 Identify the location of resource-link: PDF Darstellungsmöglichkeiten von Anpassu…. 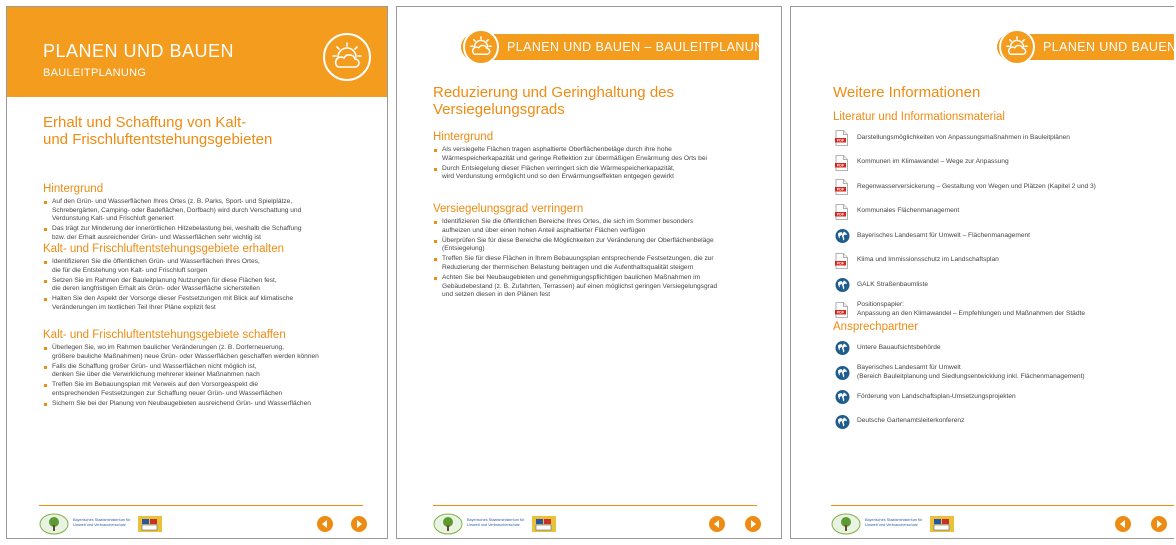
(991, 138).